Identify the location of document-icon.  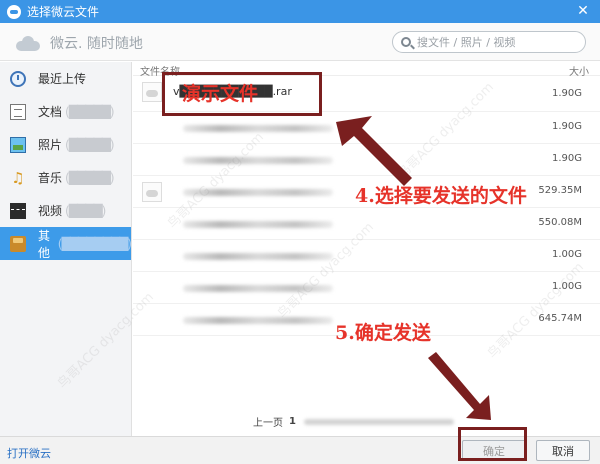
(18, 111).